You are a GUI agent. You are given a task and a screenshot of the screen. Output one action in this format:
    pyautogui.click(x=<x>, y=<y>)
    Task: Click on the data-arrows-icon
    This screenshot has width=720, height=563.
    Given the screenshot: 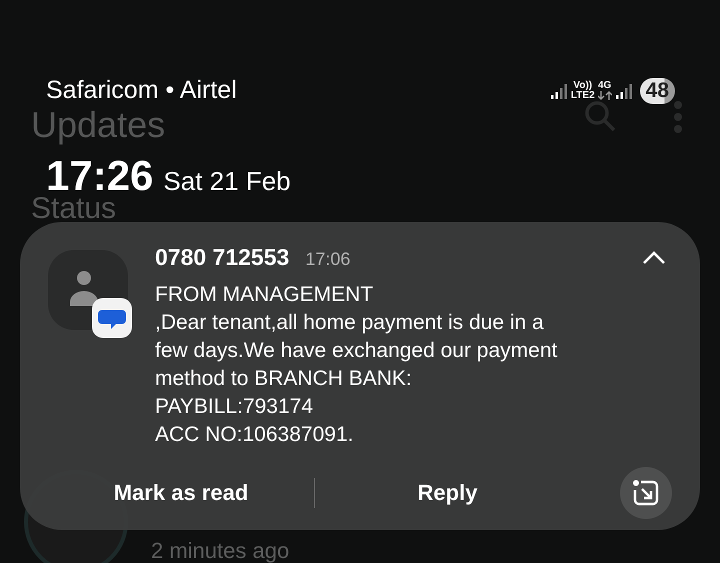 What is the action you would take?
    pyautogui.click(x=605, y=95)
    